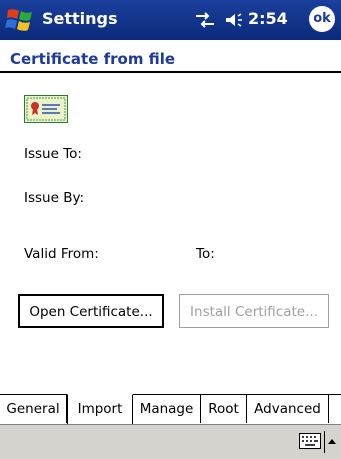 The height and width of the screenshot is (459, 341). What do you see at coordinates (224, 409) in the screenshot?
I see `tab-root: Root` at bounding box center [224, 409].